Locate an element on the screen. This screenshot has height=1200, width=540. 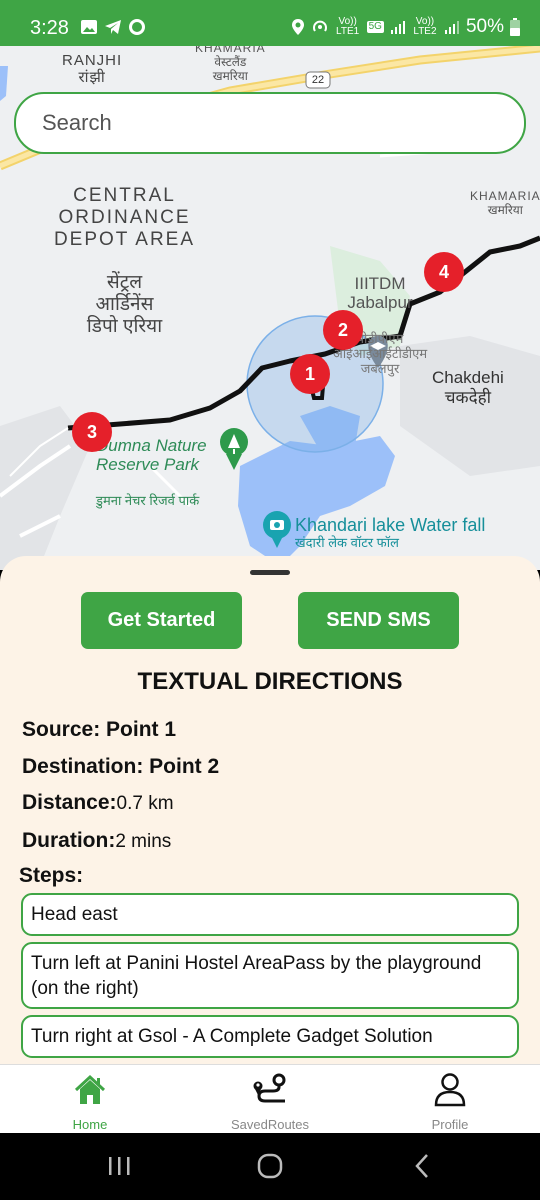
destination-row: Destination: Point 2 is located at coordinates (121, 766).